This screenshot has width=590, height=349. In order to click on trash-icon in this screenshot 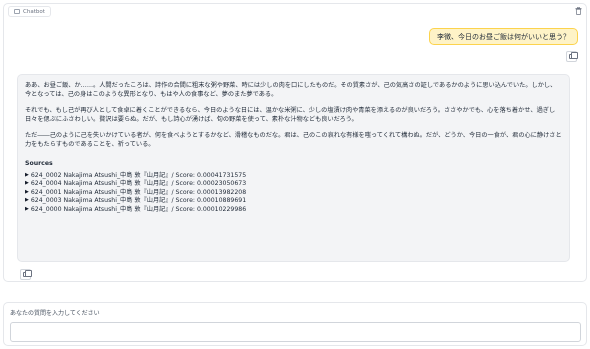, I will do `click(578, 10)`.